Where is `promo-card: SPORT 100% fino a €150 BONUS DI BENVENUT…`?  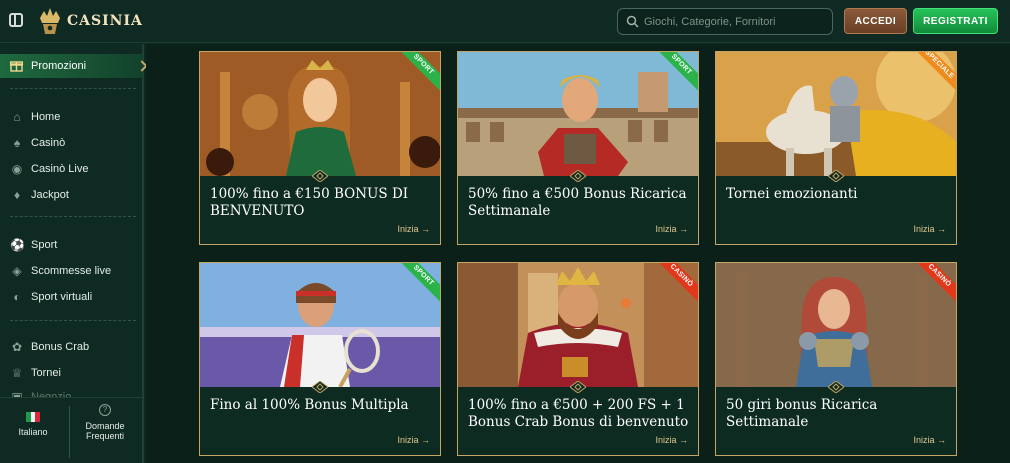 promo-card: SPORT 100% fino a €150 BONUS DI BENVENUT… is located at coordinates (320, 148).